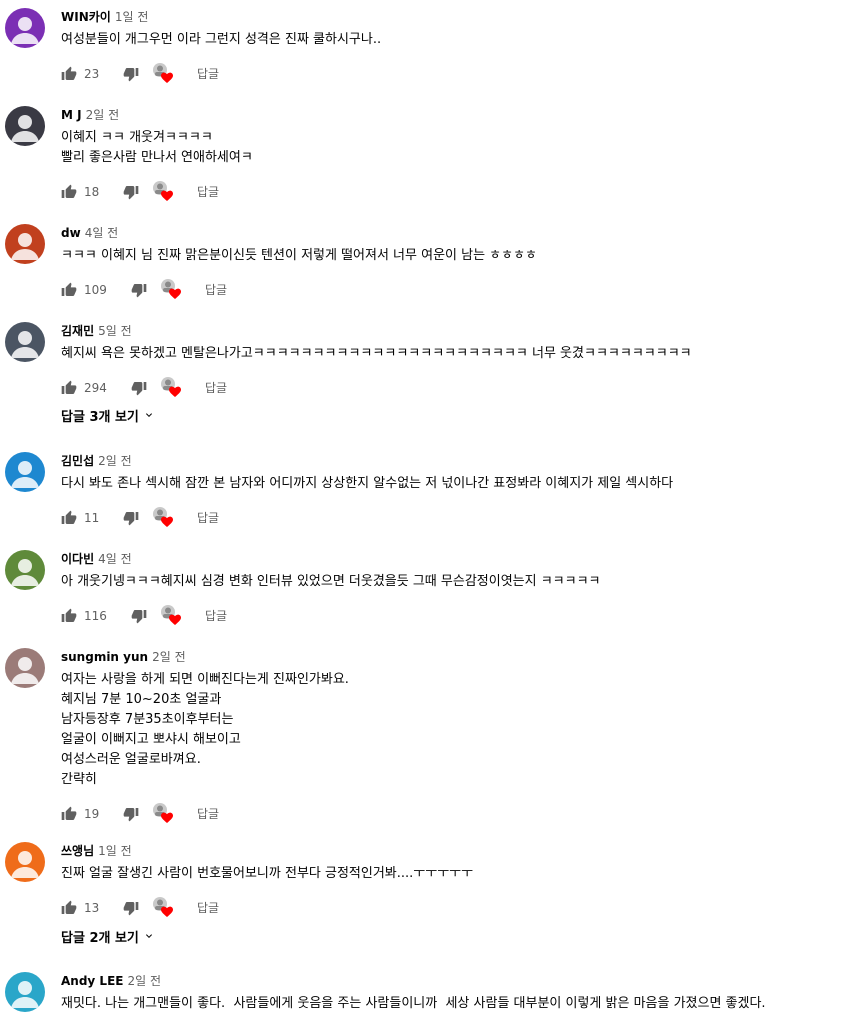 The width and height of the screenshot is (864, 1020). What do you see at coordinates (157, 147) in the screenshot?
I see `comment-text: 이혜지 ㅋㅋ 개웃겨ㅋㅋㅋㅋ 빨리 좋은사람 만나서 연애하세여ㅋ` at bounding box center [157, 147].